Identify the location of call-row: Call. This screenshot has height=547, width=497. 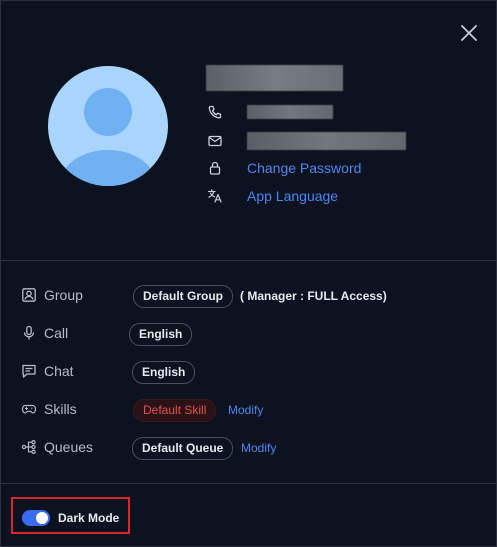
(44, 333).